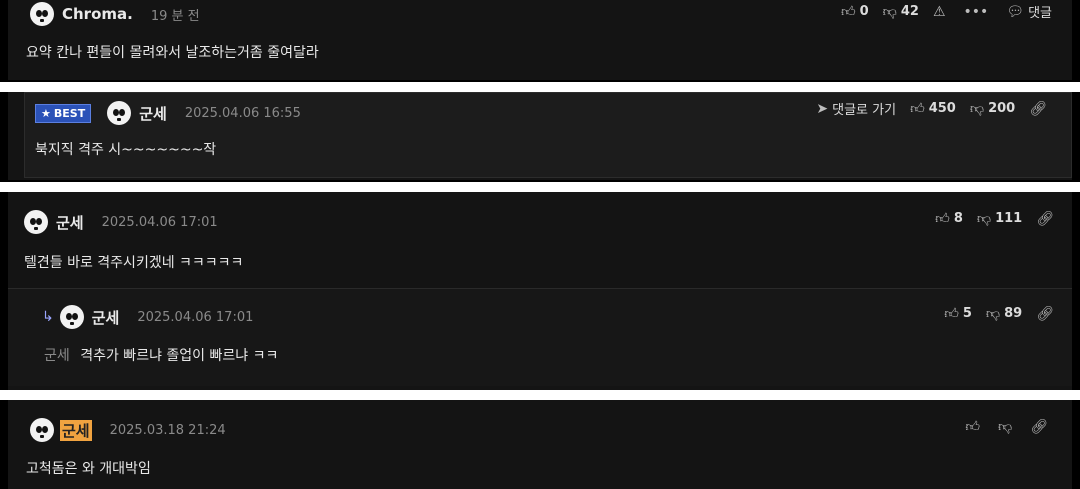 This screenshot has height=489, width=1080. Describe the element at coordinates (175, 16) in the screenshot. I see `comment-time: 19 분 전` at that location.